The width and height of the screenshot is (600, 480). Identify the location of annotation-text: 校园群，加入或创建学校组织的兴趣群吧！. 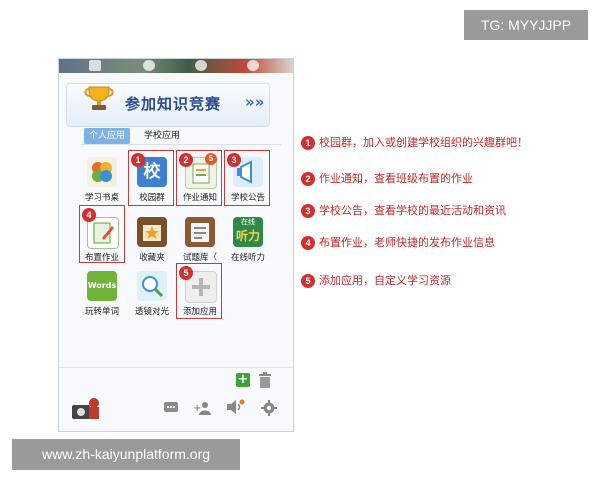
(423, 142).